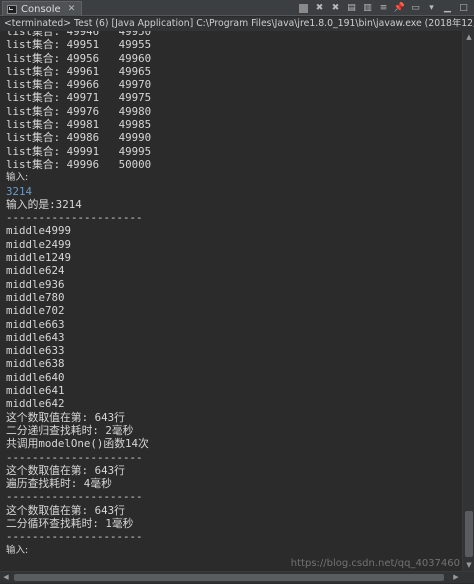 The image size is (474, 584). What do you see at coordinates (79, 58) in the screenshot?
I see `console-line: list集合: 49956 49960` at bounding box center [79, 58].